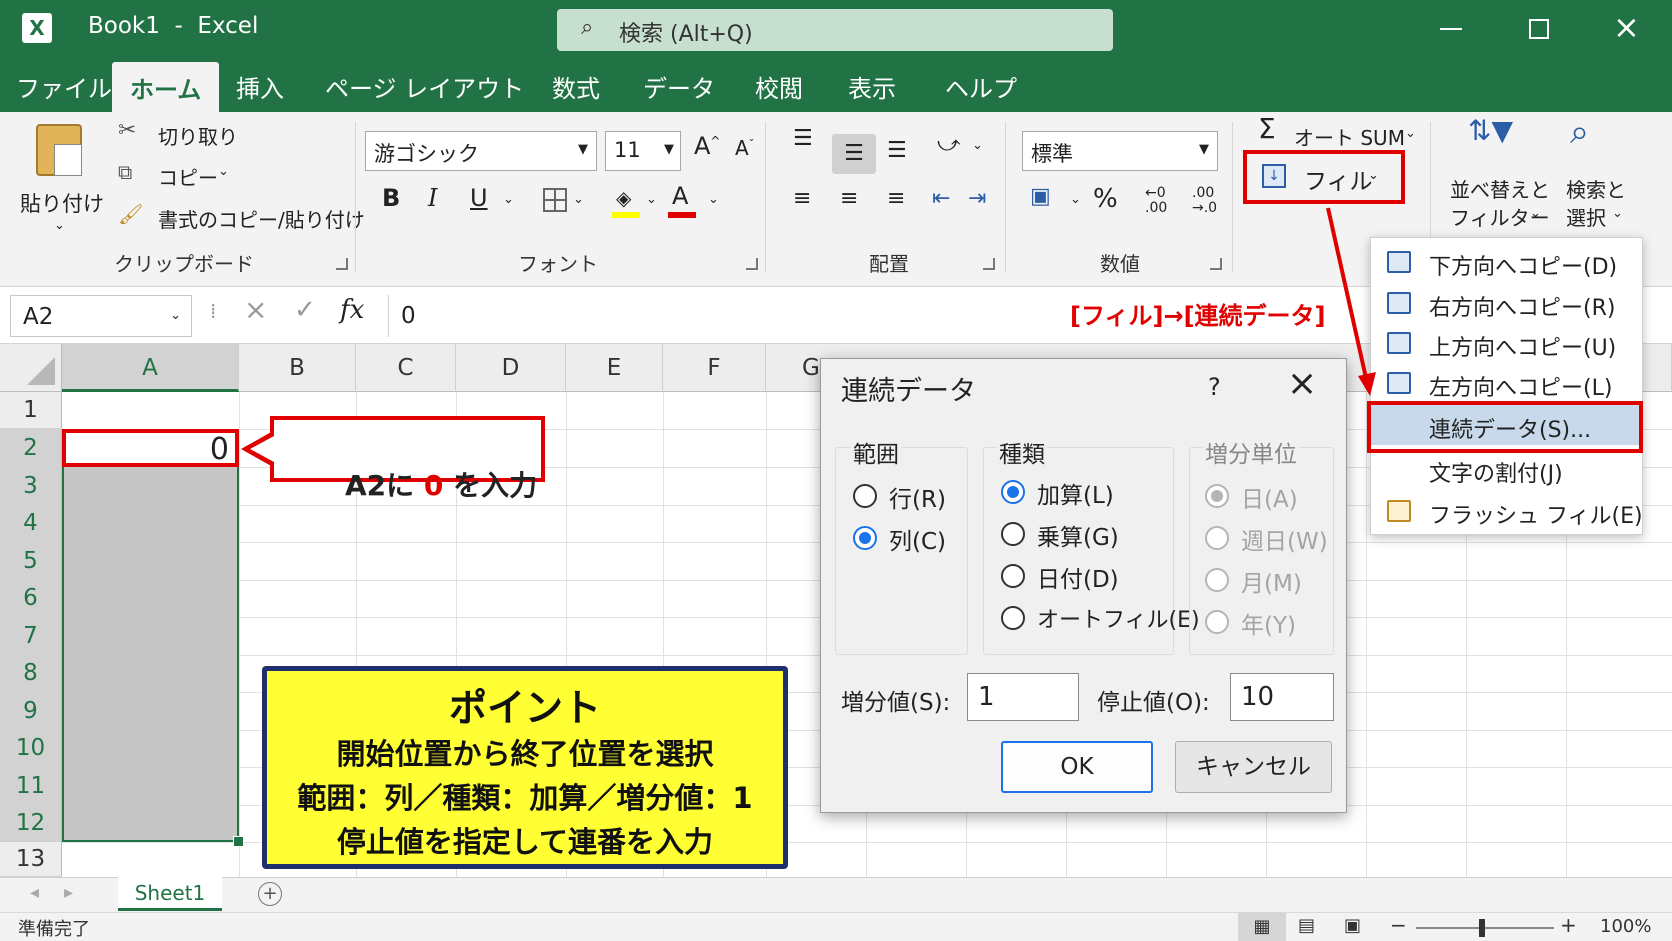 The image size is (1672, 941). What do you see at coordinates (744, 148) in the screenshot?
I see `decrease-font-icon: Aˇ` at bounding box center [744, 148].